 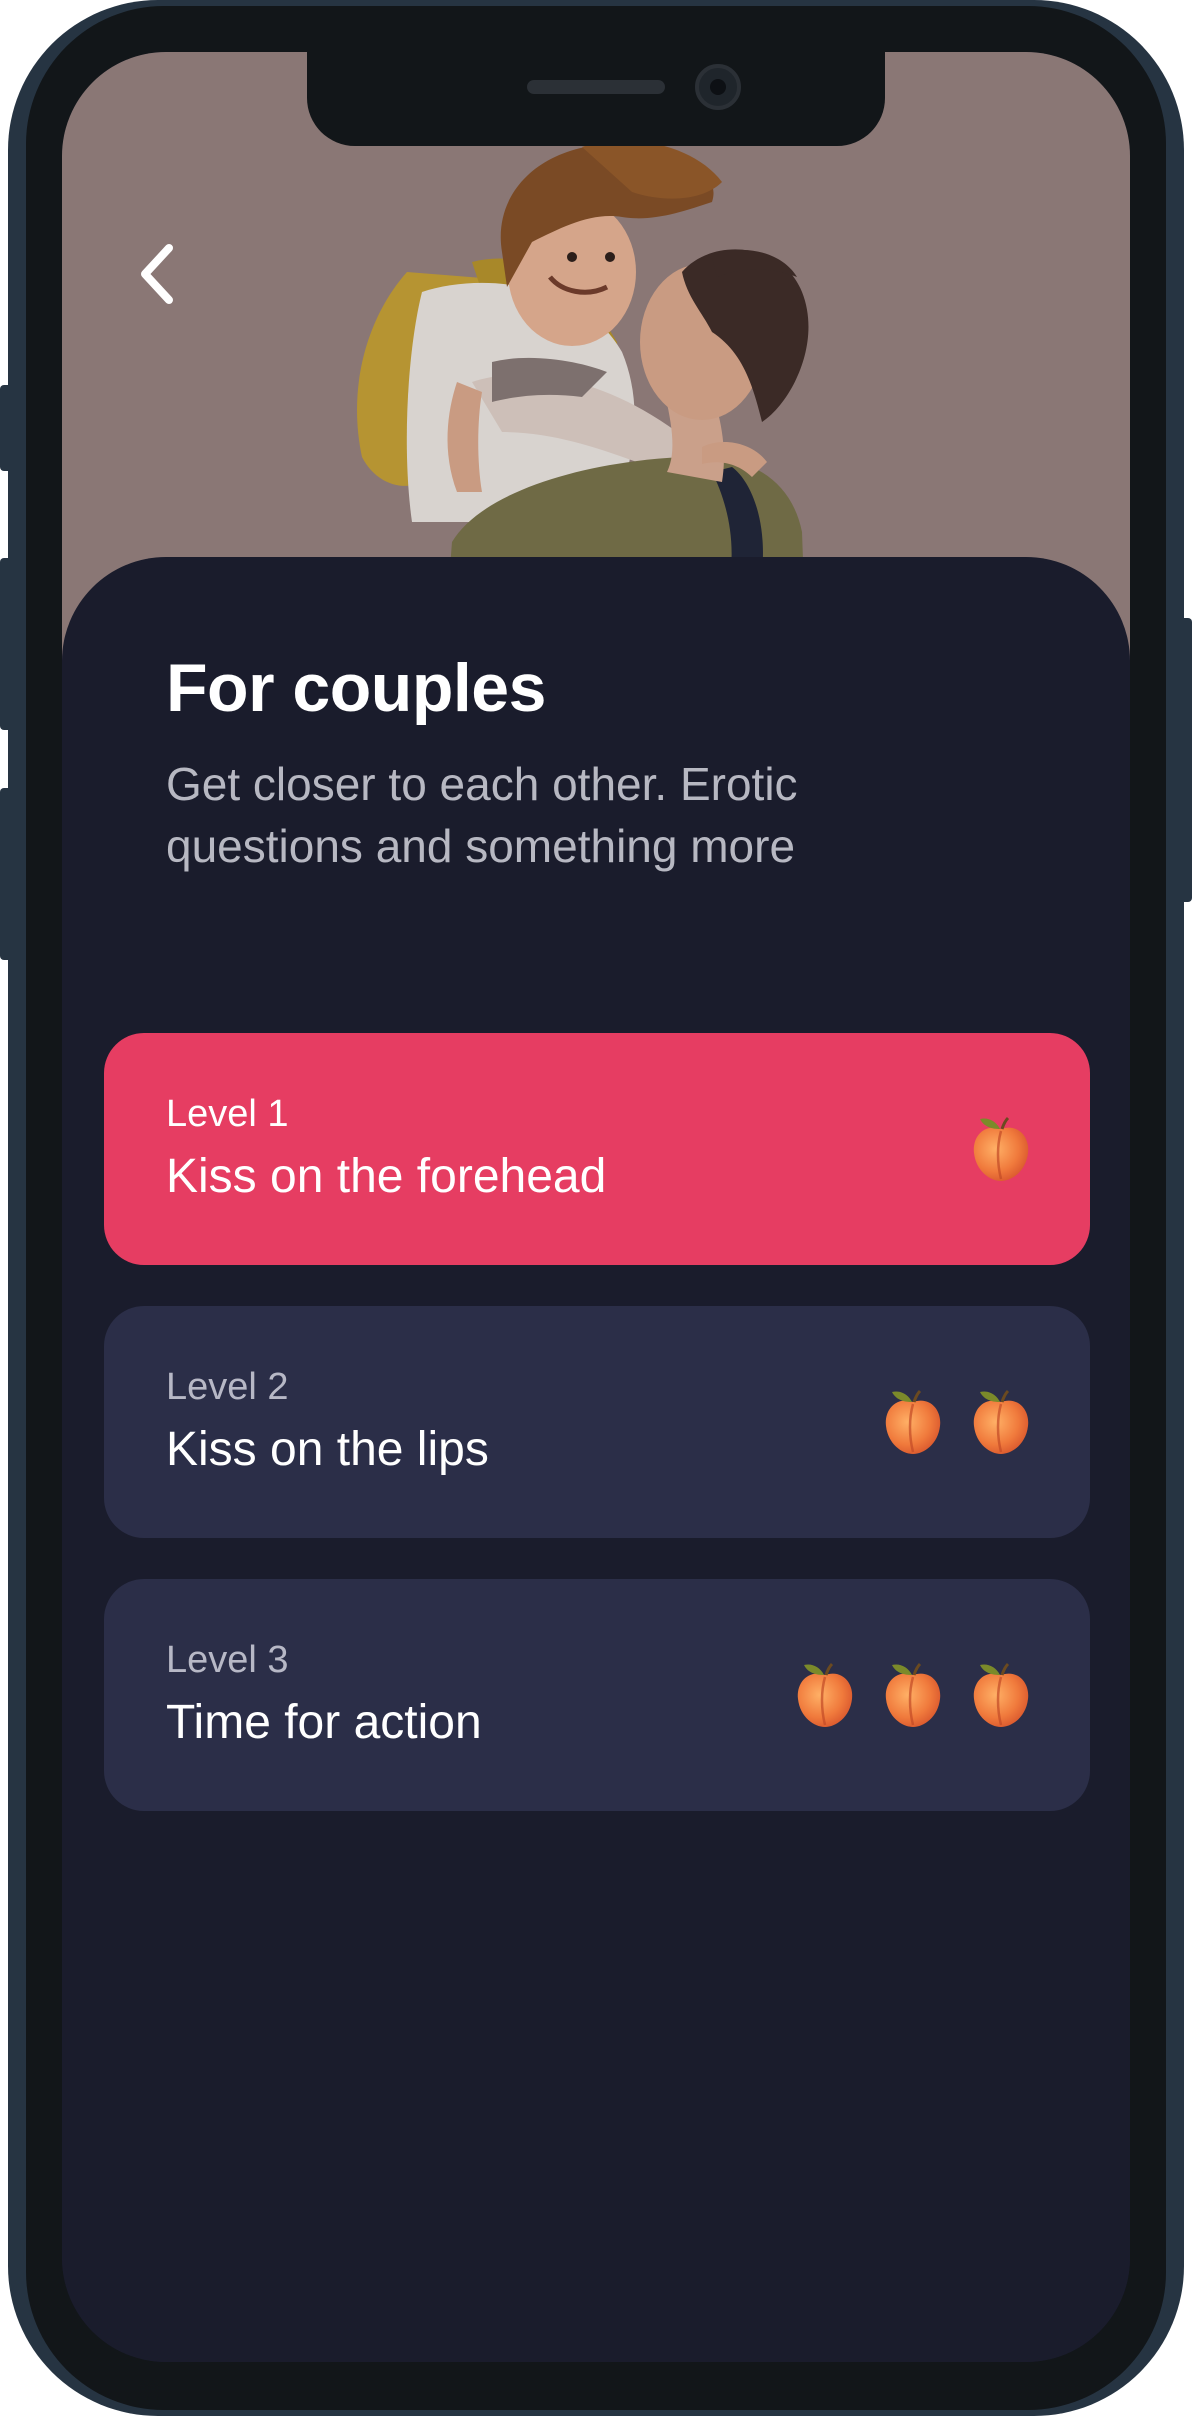 What do you see at coordinates (227, 1660) in the screenshot?
I see `level-label: Level 3` at bounding box center [227, 1660].